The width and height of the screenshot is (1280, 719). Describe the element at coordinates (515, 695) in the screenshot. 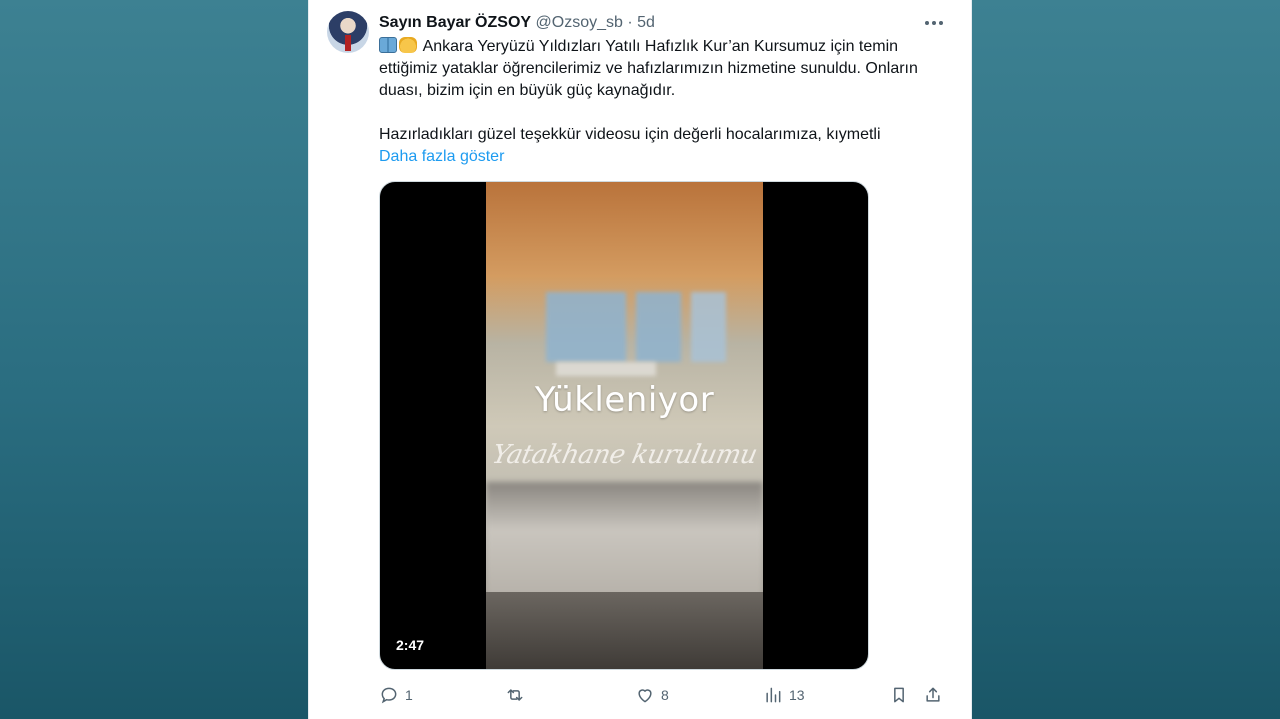

I see `retweet-icon` at that location.